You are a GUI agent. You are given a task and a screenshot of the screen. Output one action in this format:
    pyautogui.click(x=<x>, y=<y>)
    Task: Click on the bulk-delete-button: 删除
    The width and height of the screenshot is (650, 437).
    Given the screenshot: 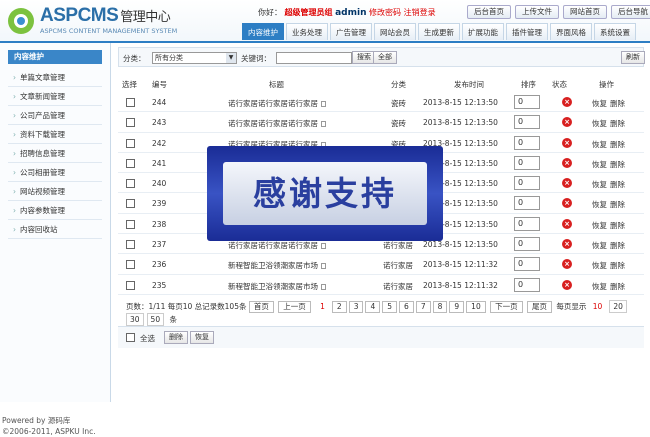 What is the action you would take?
    pyautogui.click(x=176, y=337)
    